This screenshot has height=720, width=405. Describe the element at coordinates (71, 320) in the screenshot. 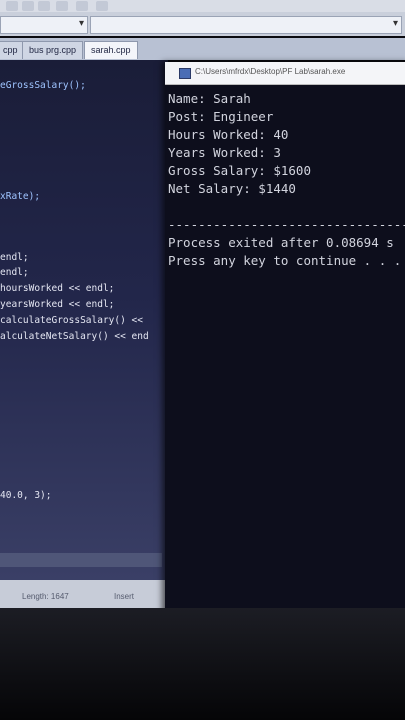

I see `code-line: calculateGrossSalary() <<` at that location.